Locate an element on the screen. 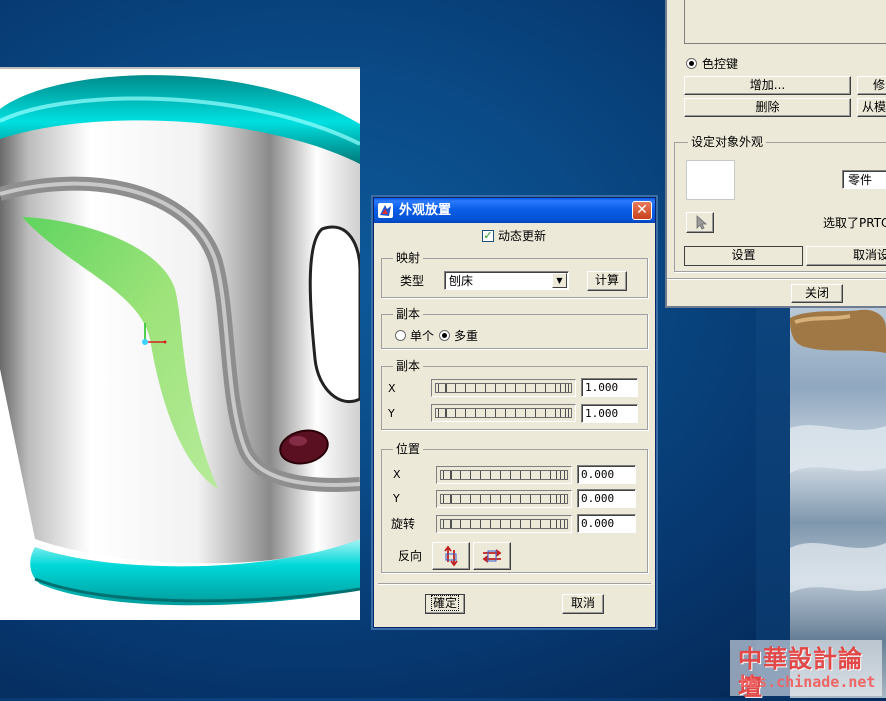 The height and width of the screenshot is (701, 886). delete-button: 删除 is located at coordinates (767, 107).